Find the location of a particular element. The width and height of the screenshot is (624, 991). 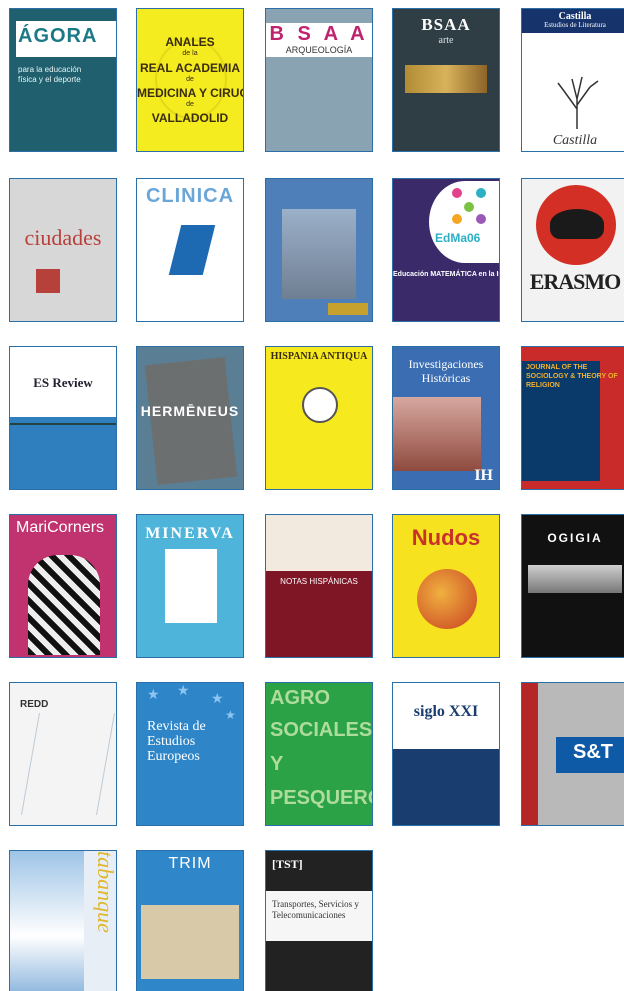

journal-subtitle: arte is located at coordinates (446, 40).